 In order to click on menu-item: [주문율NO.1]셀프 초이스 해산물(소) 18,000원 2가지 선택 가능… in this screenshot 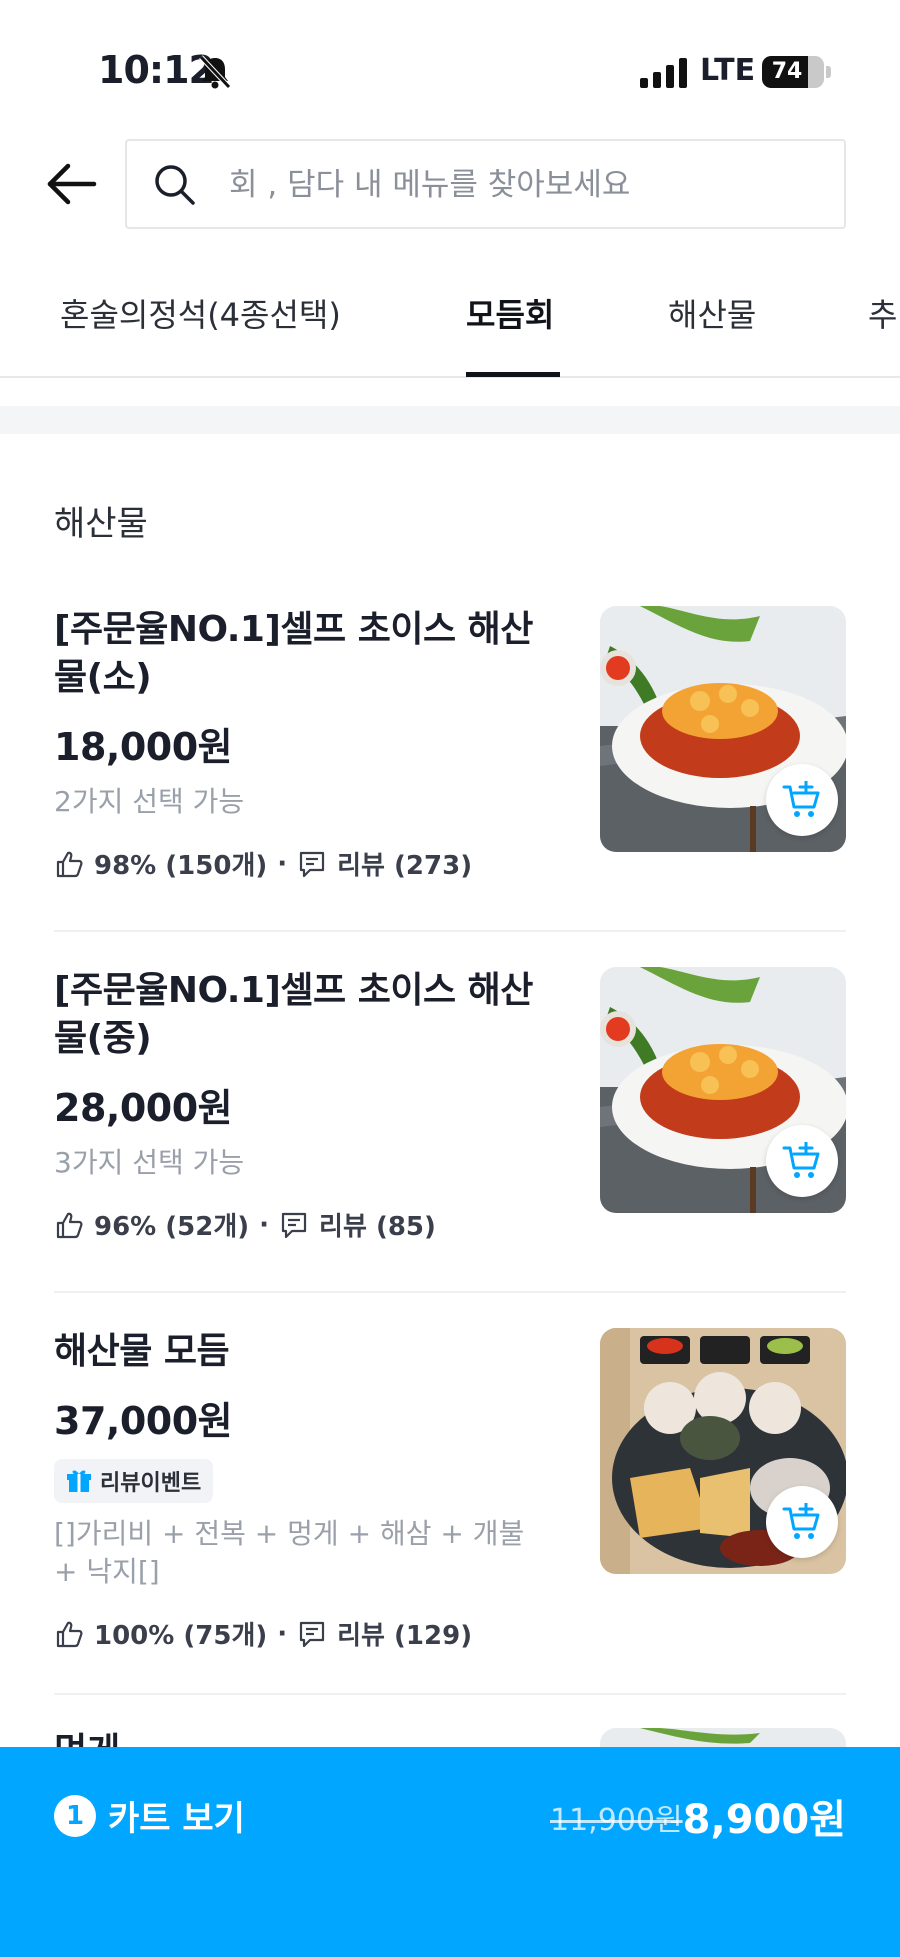, I will do `click(450, 756)`.